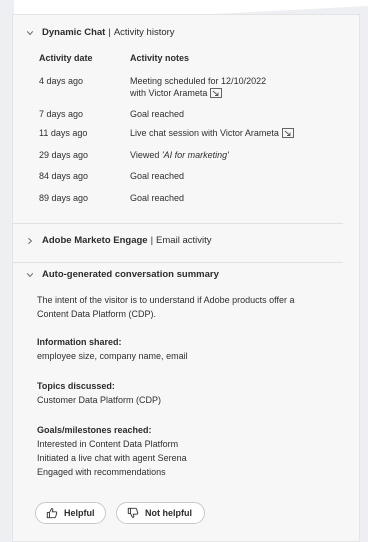  I want to click on row-note: Viewed 'AI for marketing', so click(230, 155).